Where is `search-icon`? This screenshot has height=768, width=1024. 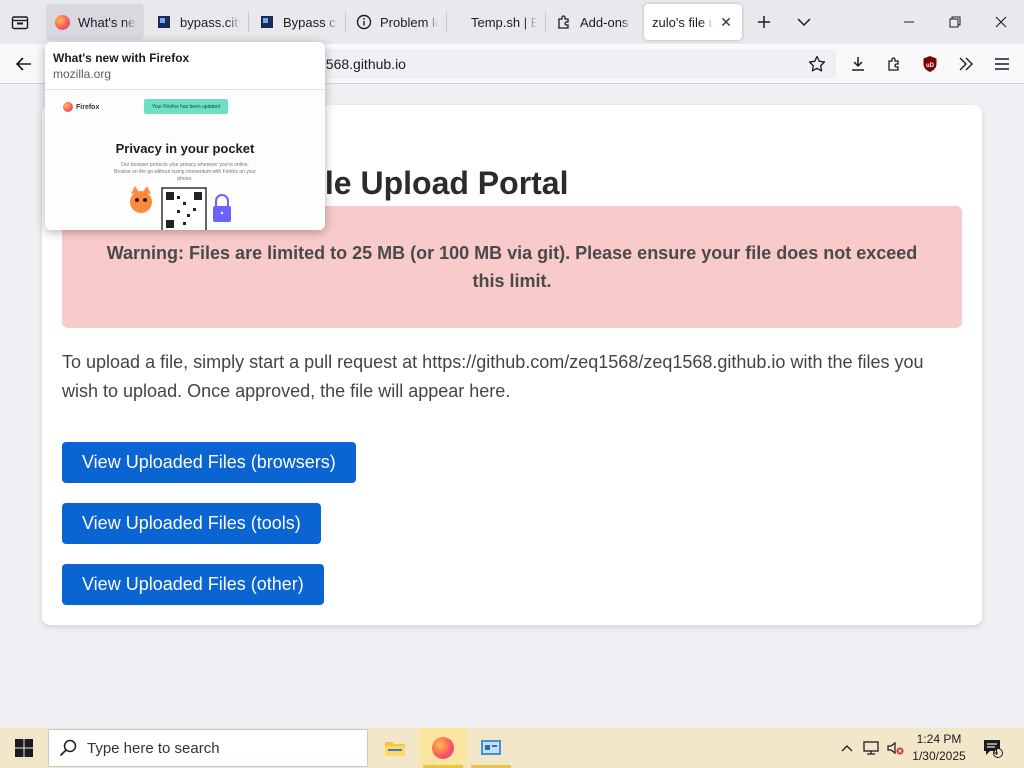 search-icon is located at coordinates (68, 748).